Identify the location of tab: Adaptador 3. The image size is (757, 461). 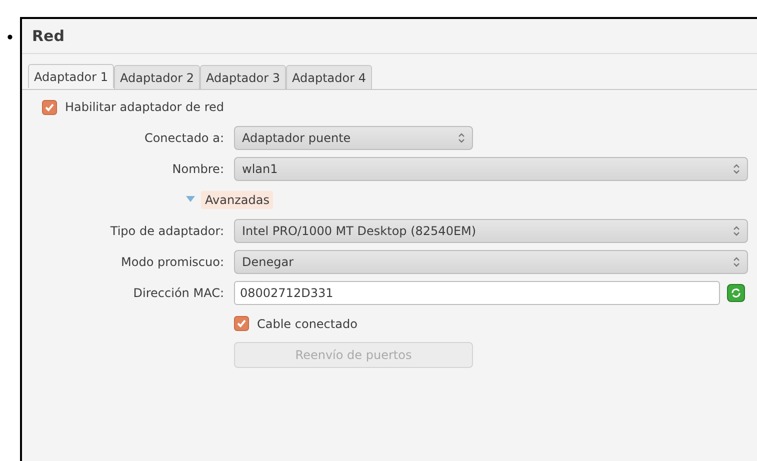
(243, 77).